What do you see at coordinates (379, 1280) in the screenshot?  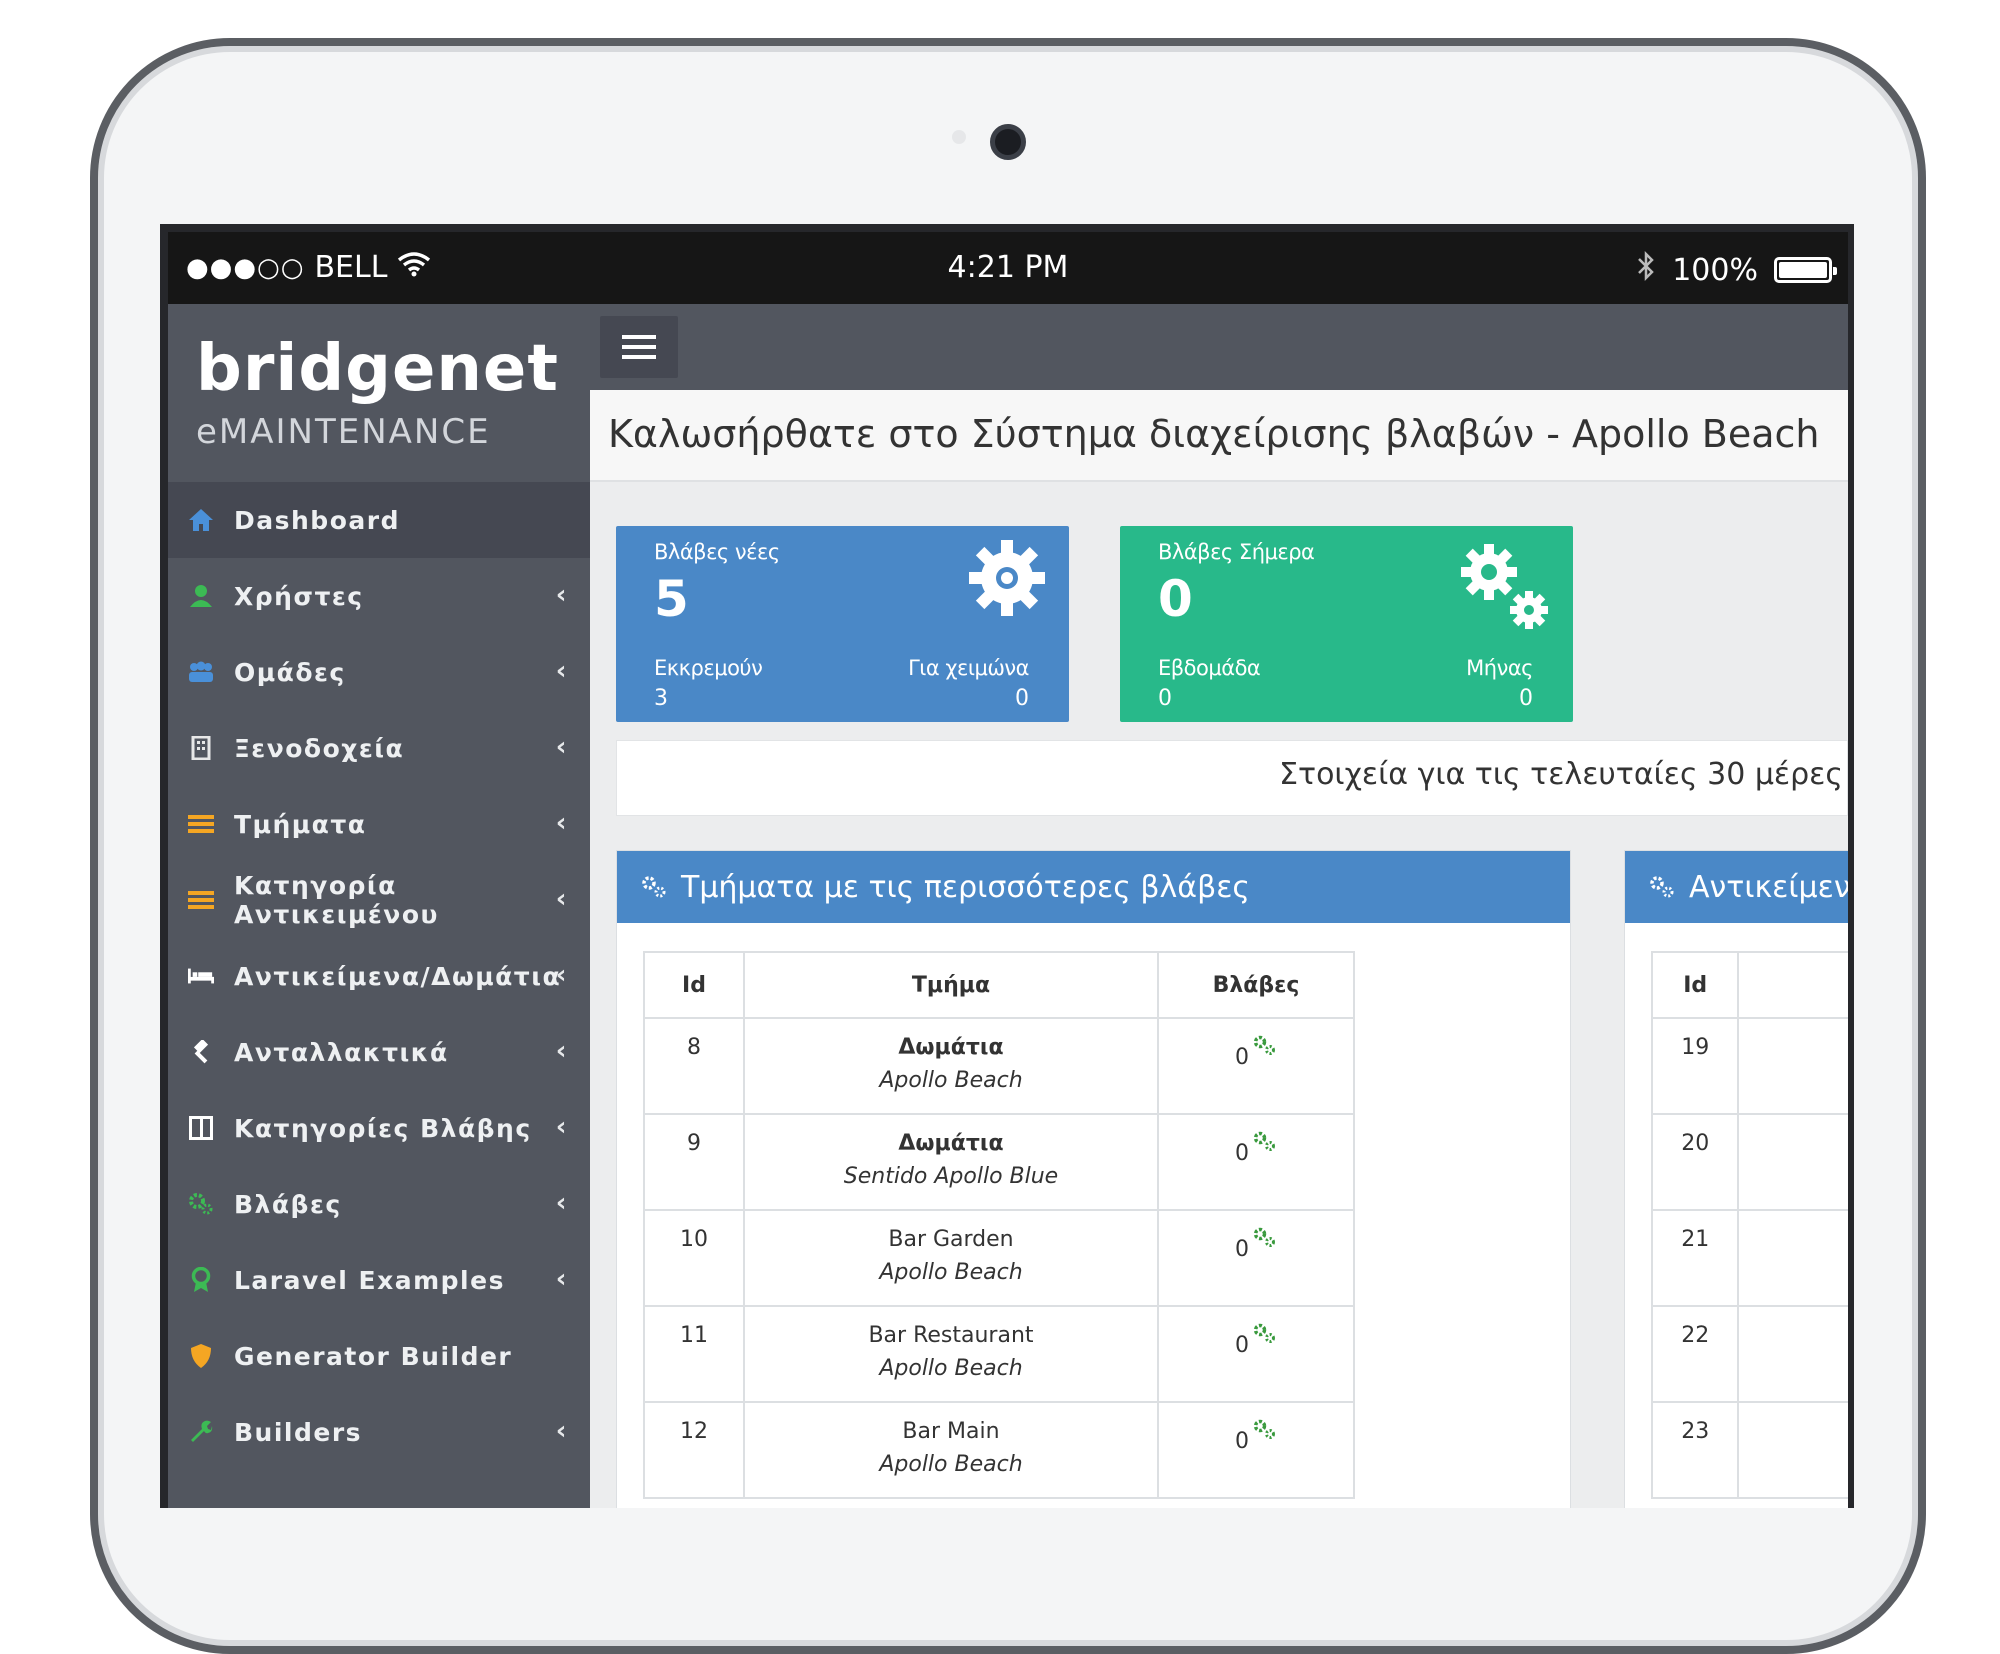 I see `sidebar-item-laravel-examples: Laravel Examples ‹` at bounding box center [379, 1280].